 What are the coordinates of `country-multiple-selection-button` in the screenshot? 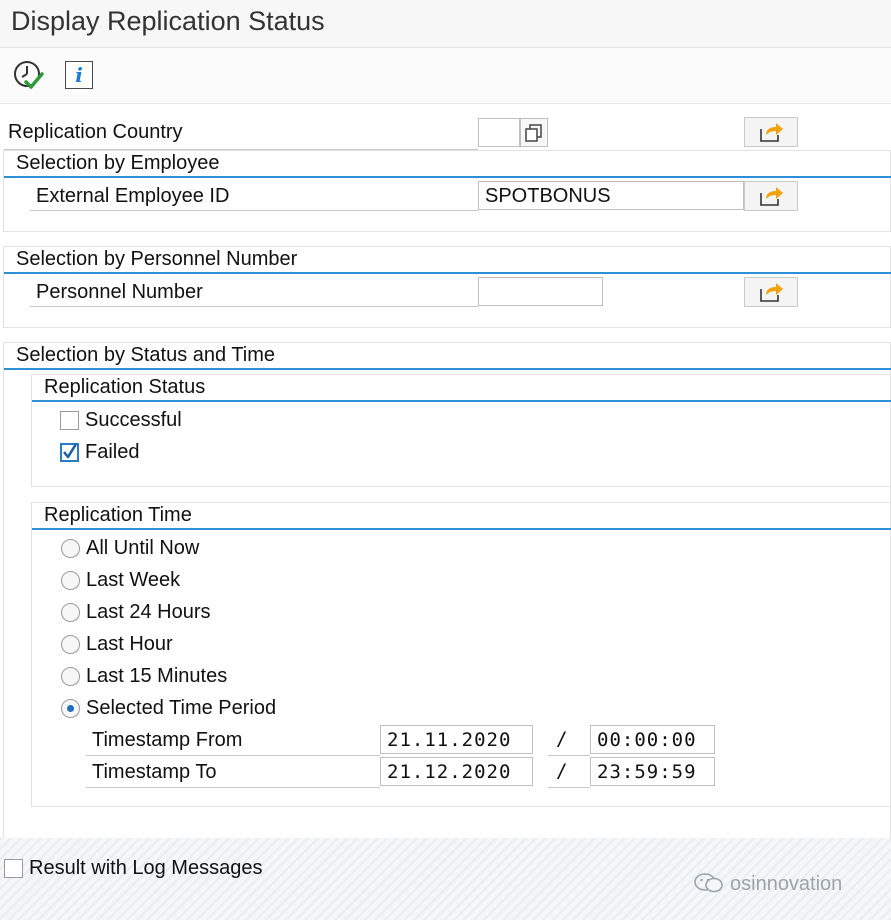 It's located at (771, 132).